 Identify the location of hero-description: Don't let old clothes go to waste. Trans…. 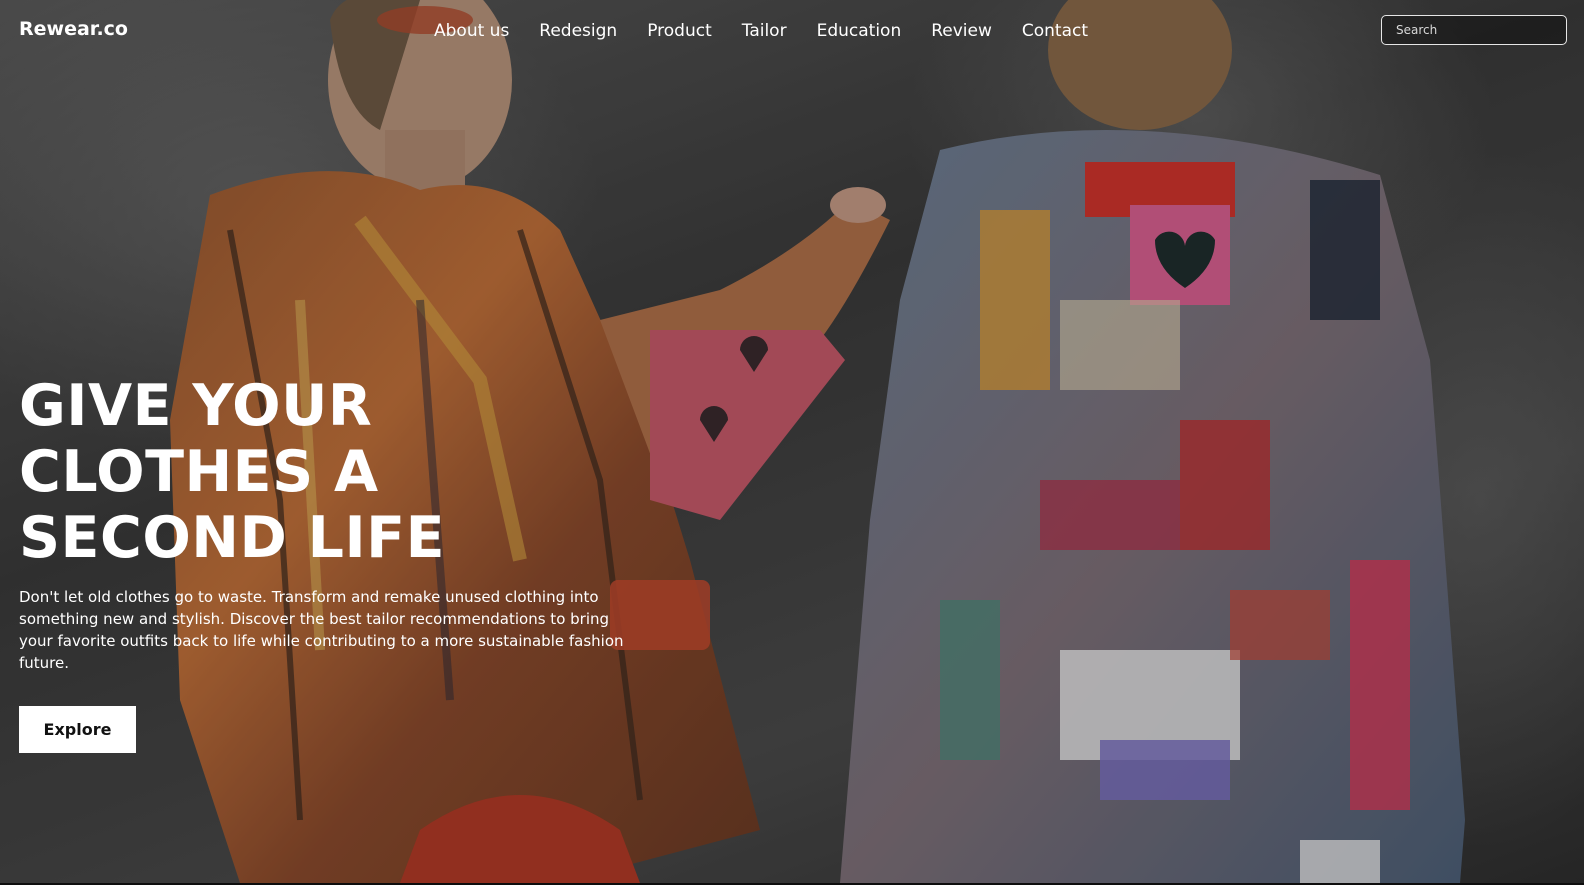
(321, 630).